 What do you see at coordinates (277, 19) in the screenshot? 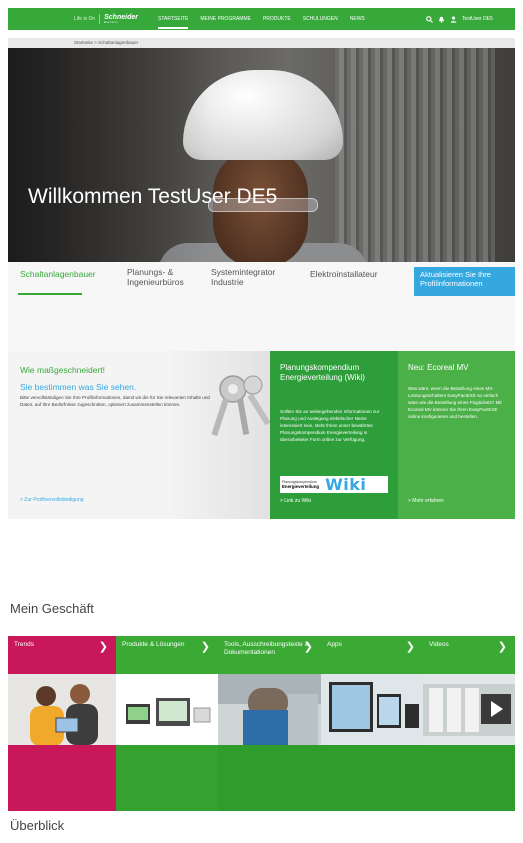
I see `nav-produkte: PRODUKTE` at bounding box center [277, 19].